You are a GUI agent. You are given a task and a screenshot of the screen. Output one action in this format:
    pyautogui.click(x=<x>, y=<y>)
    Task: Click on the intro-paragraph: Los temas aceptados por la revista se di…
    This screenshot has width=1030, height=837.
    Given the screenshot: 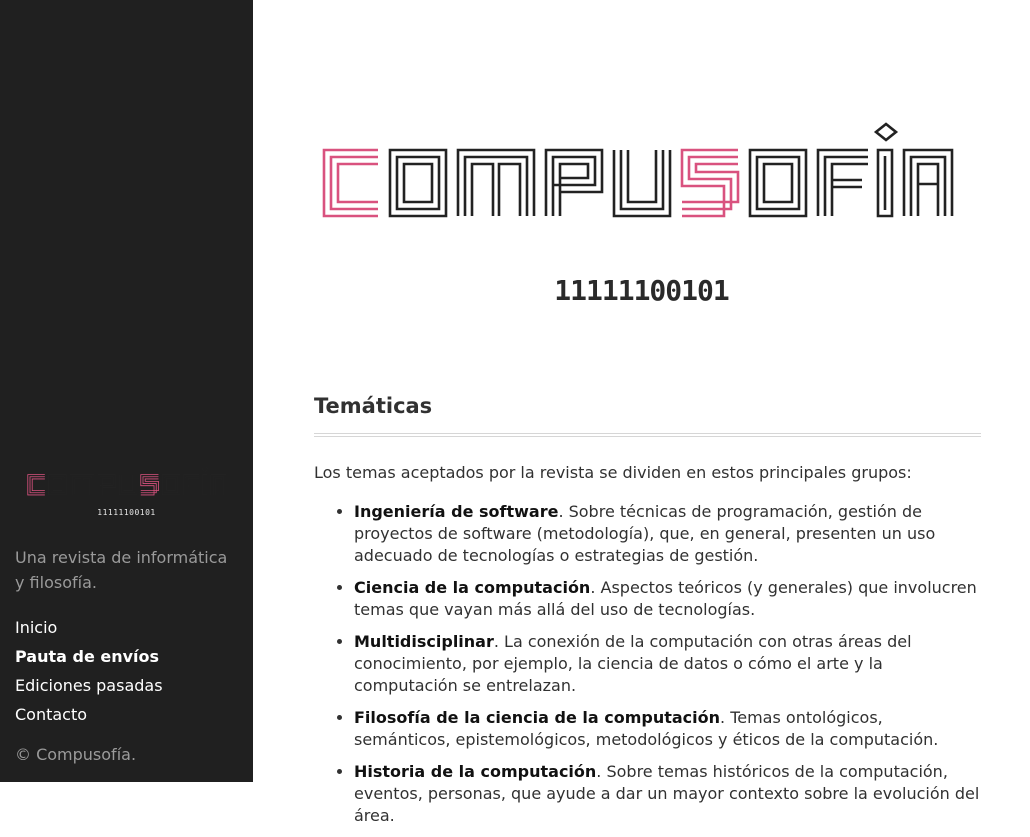 What is the action you would take?
    pyautogui.click(x=613, y=472)
    